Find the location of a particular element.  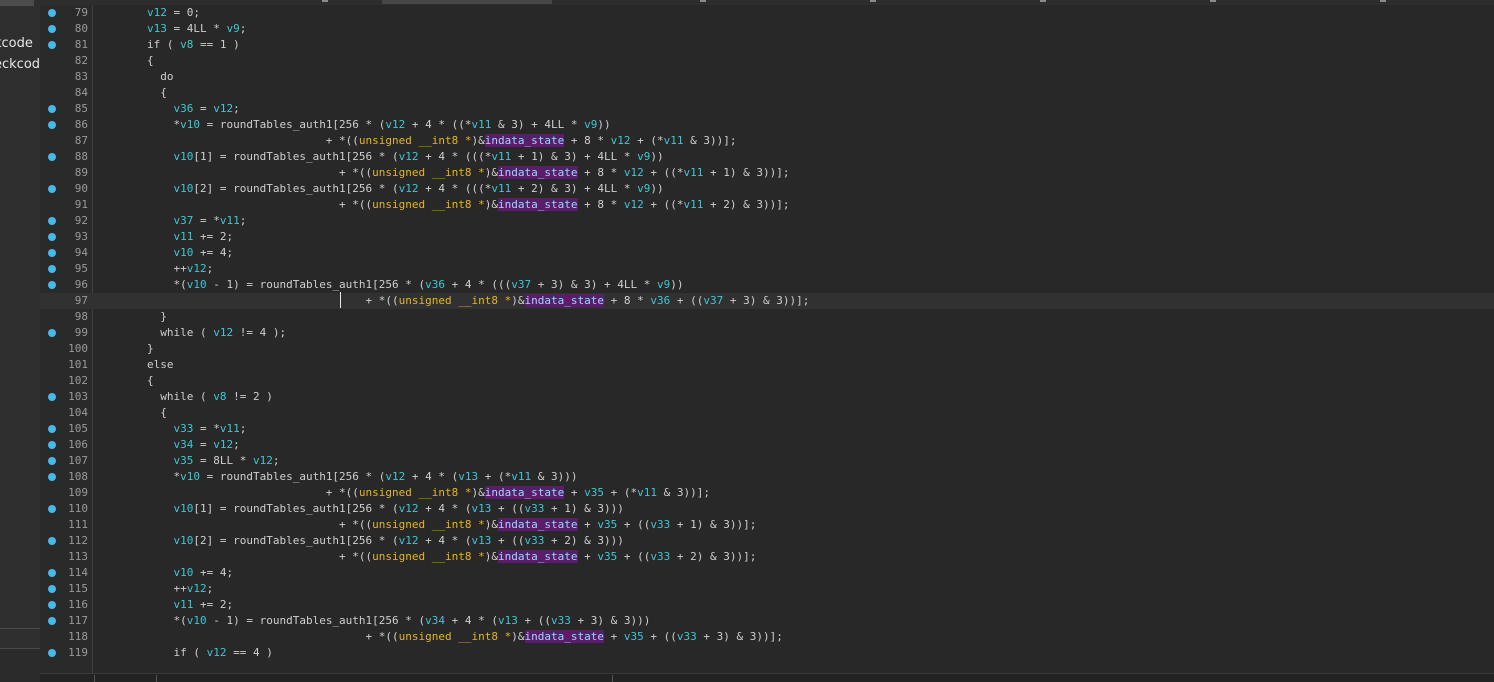

code-line: 106 v34 = v12; is located at coordinates (767, 445).